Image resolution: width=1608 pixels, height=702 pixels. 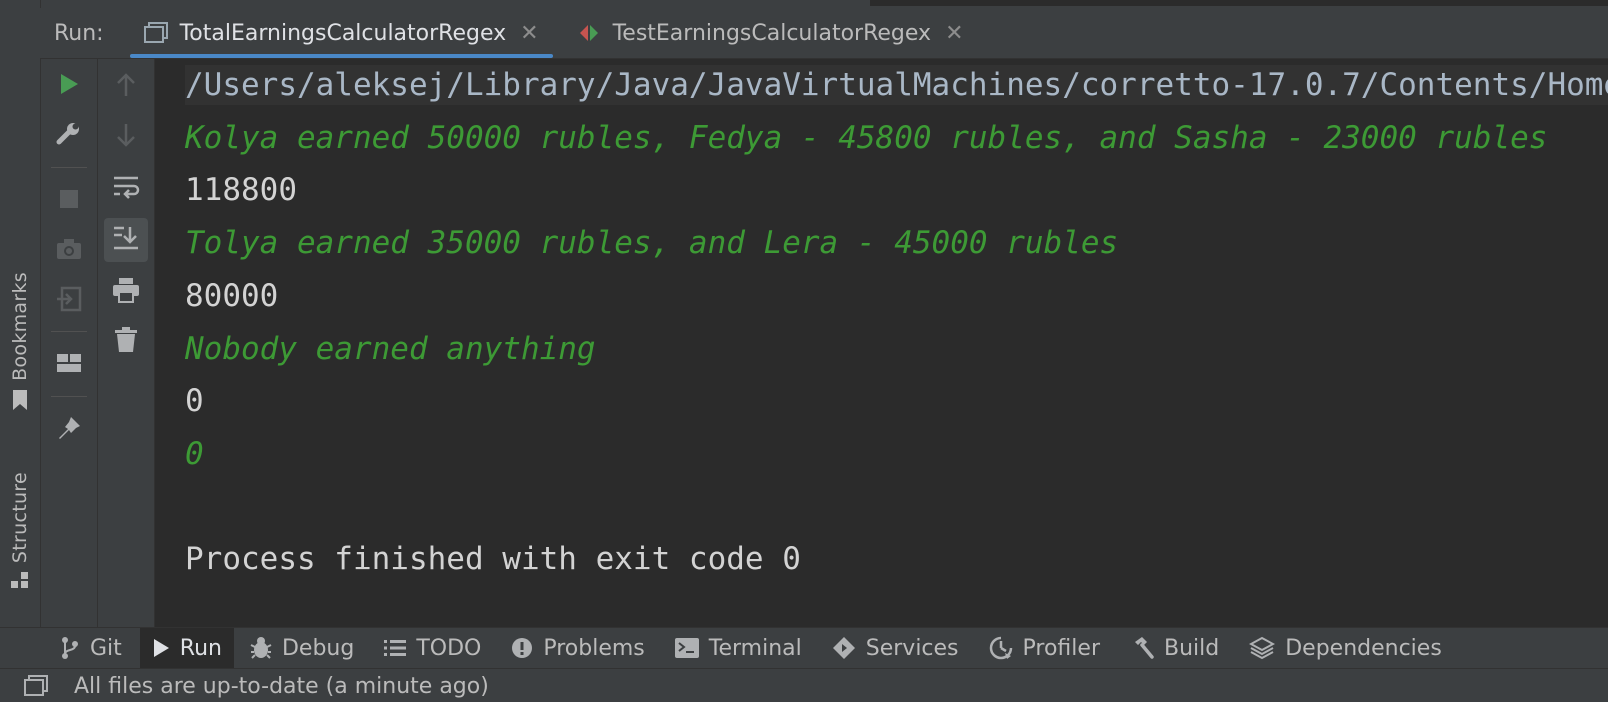 I want to click on alert-icon, so click(x=522, y=648).